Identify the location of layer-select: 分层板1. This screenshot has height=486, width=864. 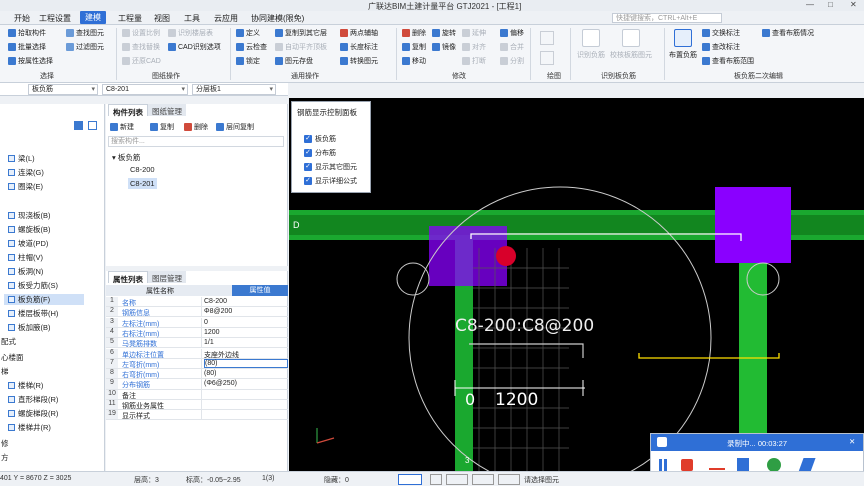
(234, 89).